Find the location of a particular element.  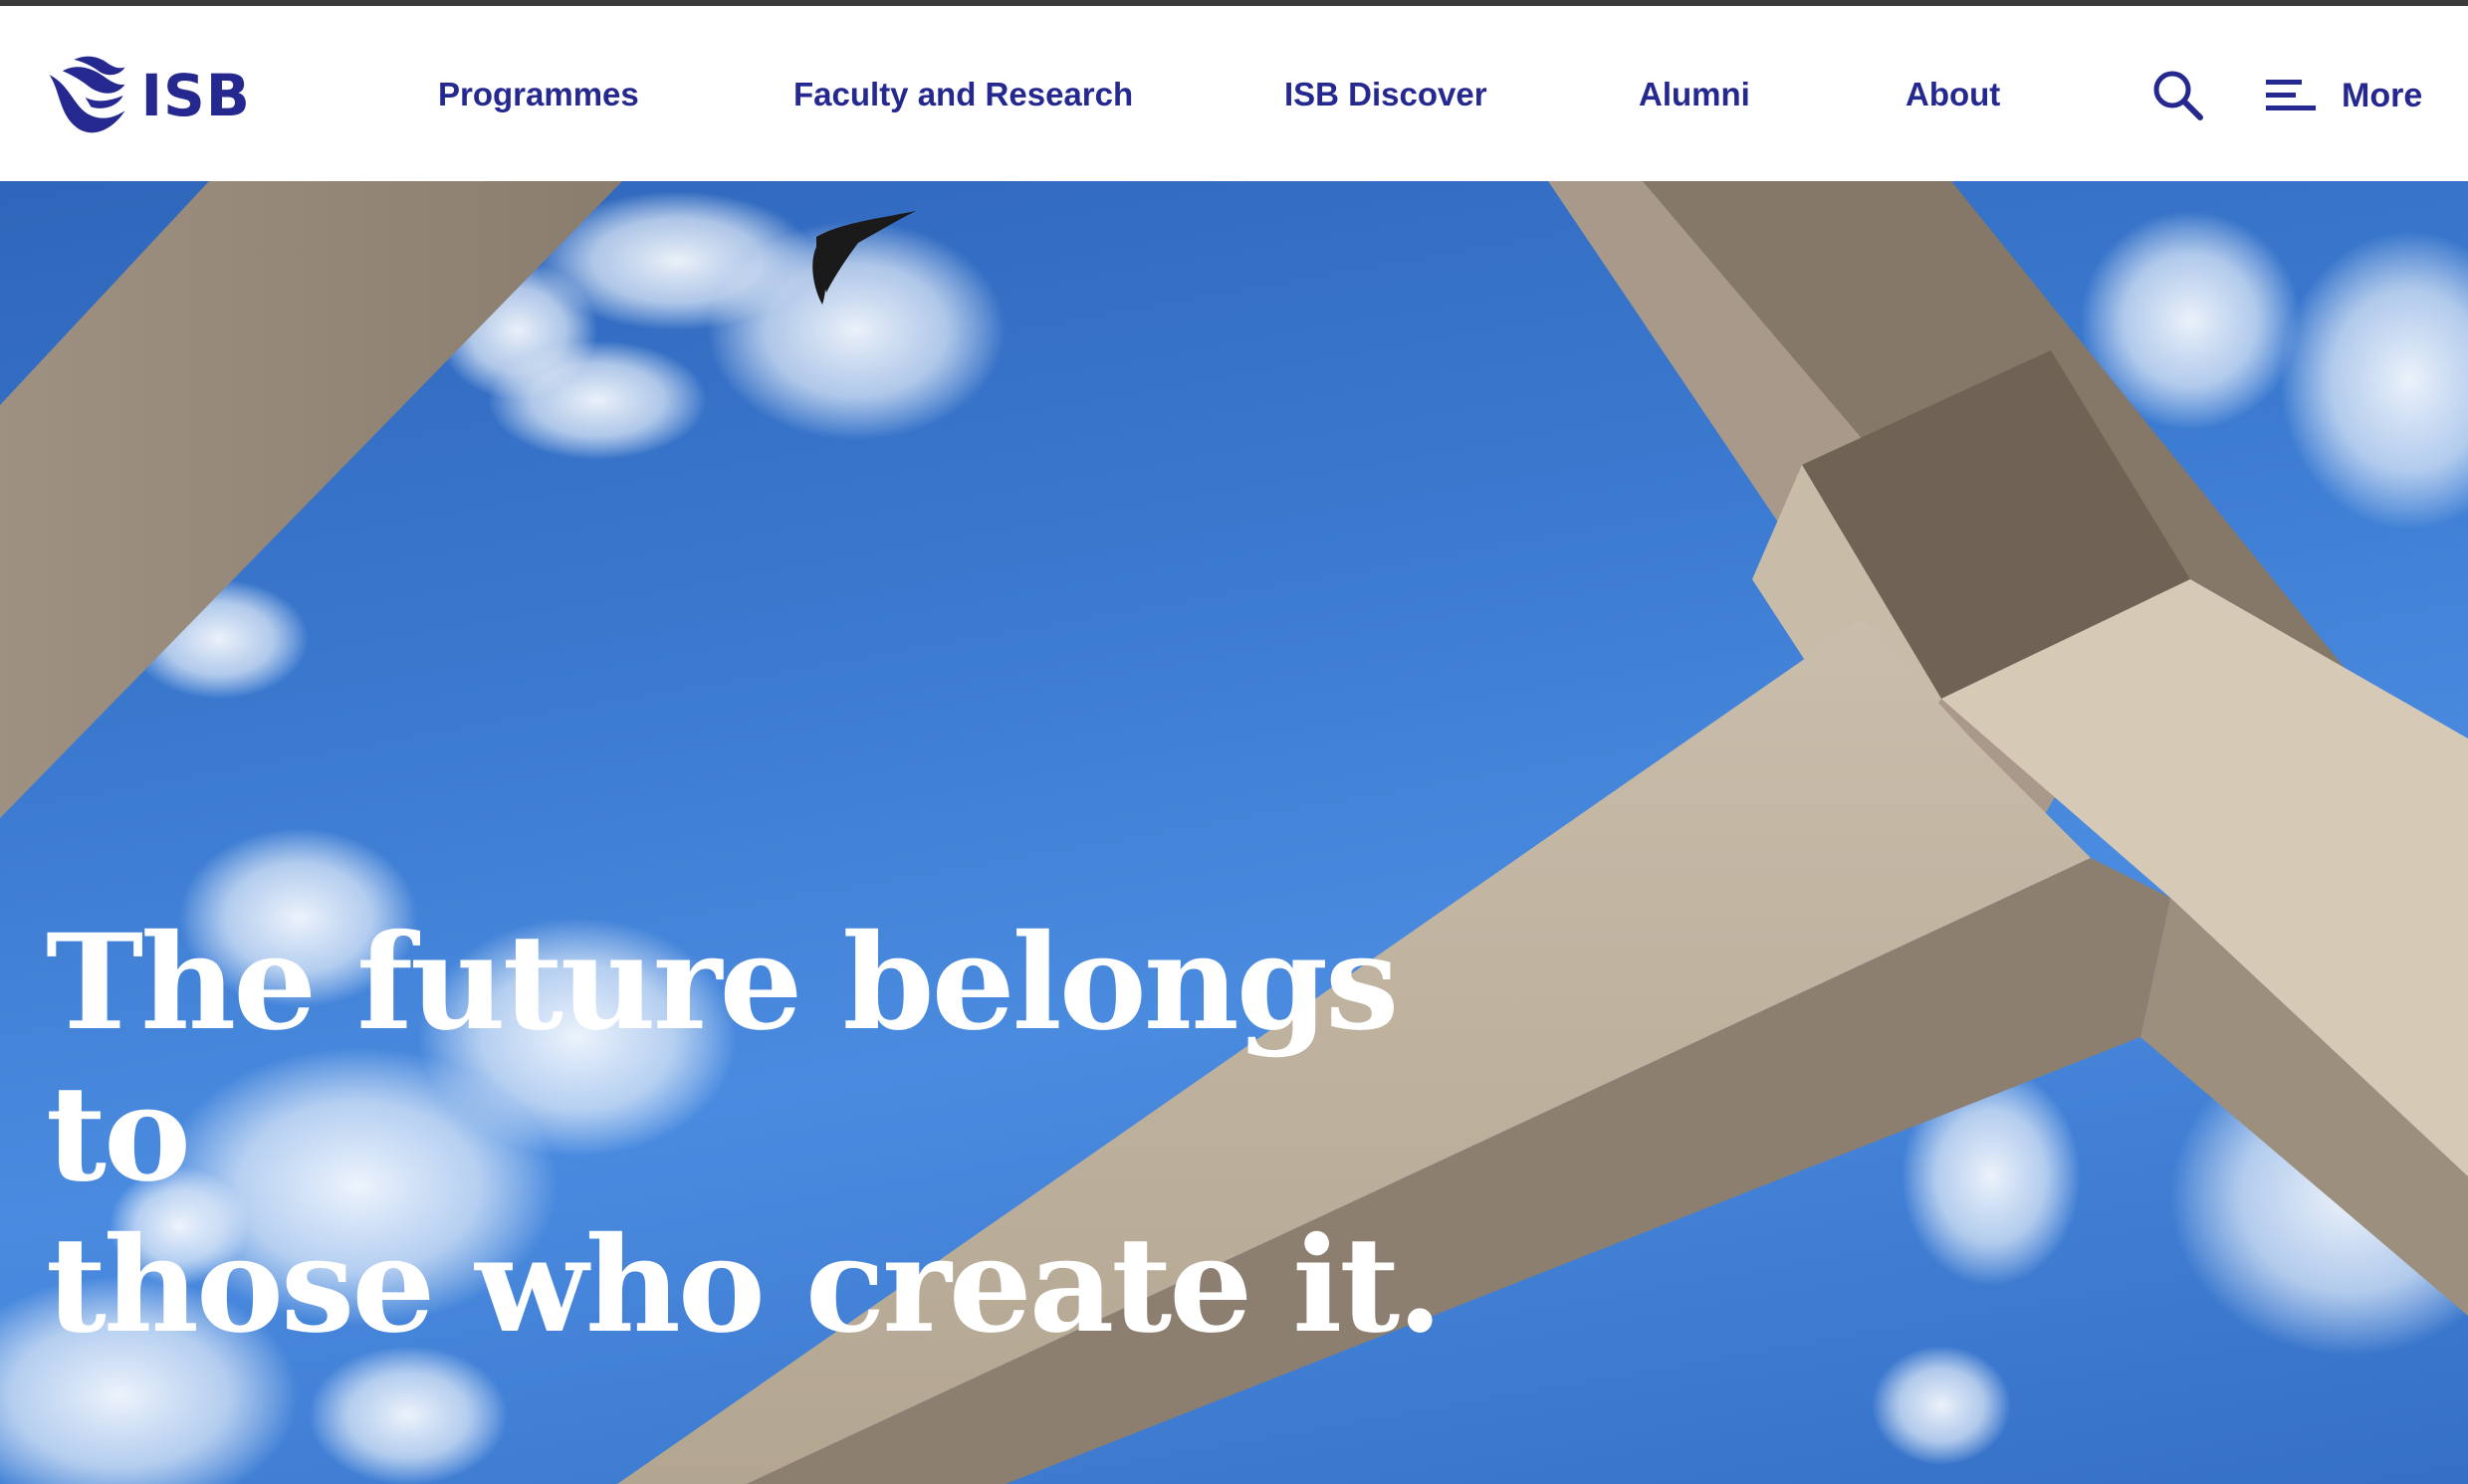

search-icon is located at coordinates (2178, 96).